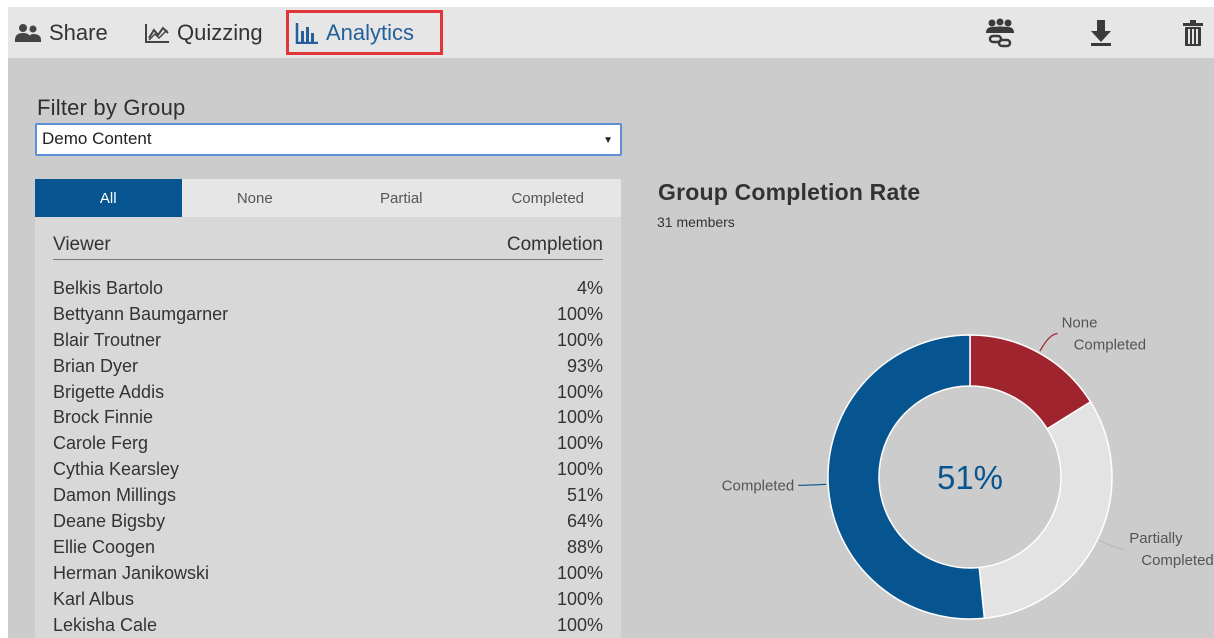 Image resolution: width=1214 pixels, height=638 pixels. What do you see at coordinates (1171, 549) in the screenshot?
I see `donut-slice-label: Partially Completed` at bounding box center [1171, 549].